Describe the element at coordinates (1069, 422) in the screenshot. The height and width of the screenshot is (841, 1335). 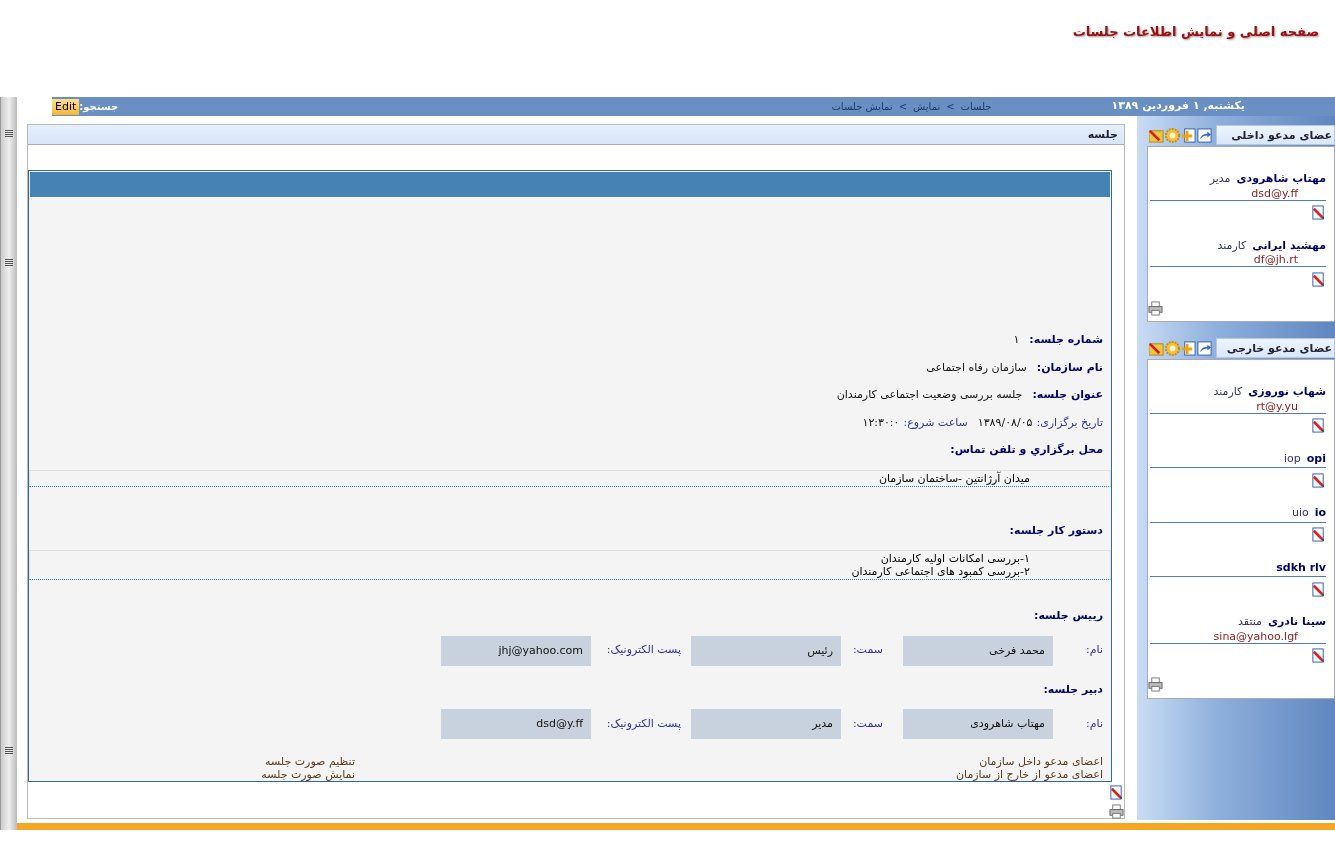
I see `field-label: تاریخ برگزاری:` at that location.